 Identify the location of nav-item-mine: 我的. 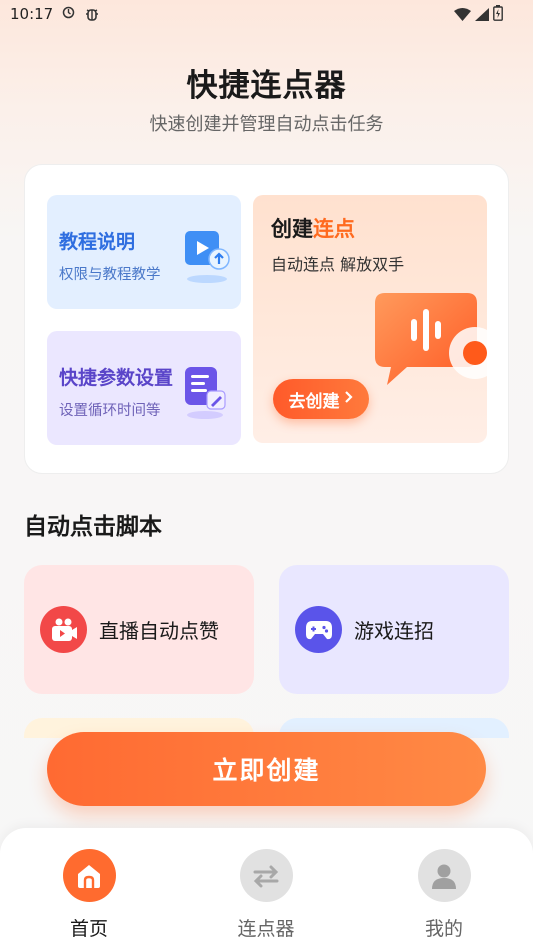
(444, 895).